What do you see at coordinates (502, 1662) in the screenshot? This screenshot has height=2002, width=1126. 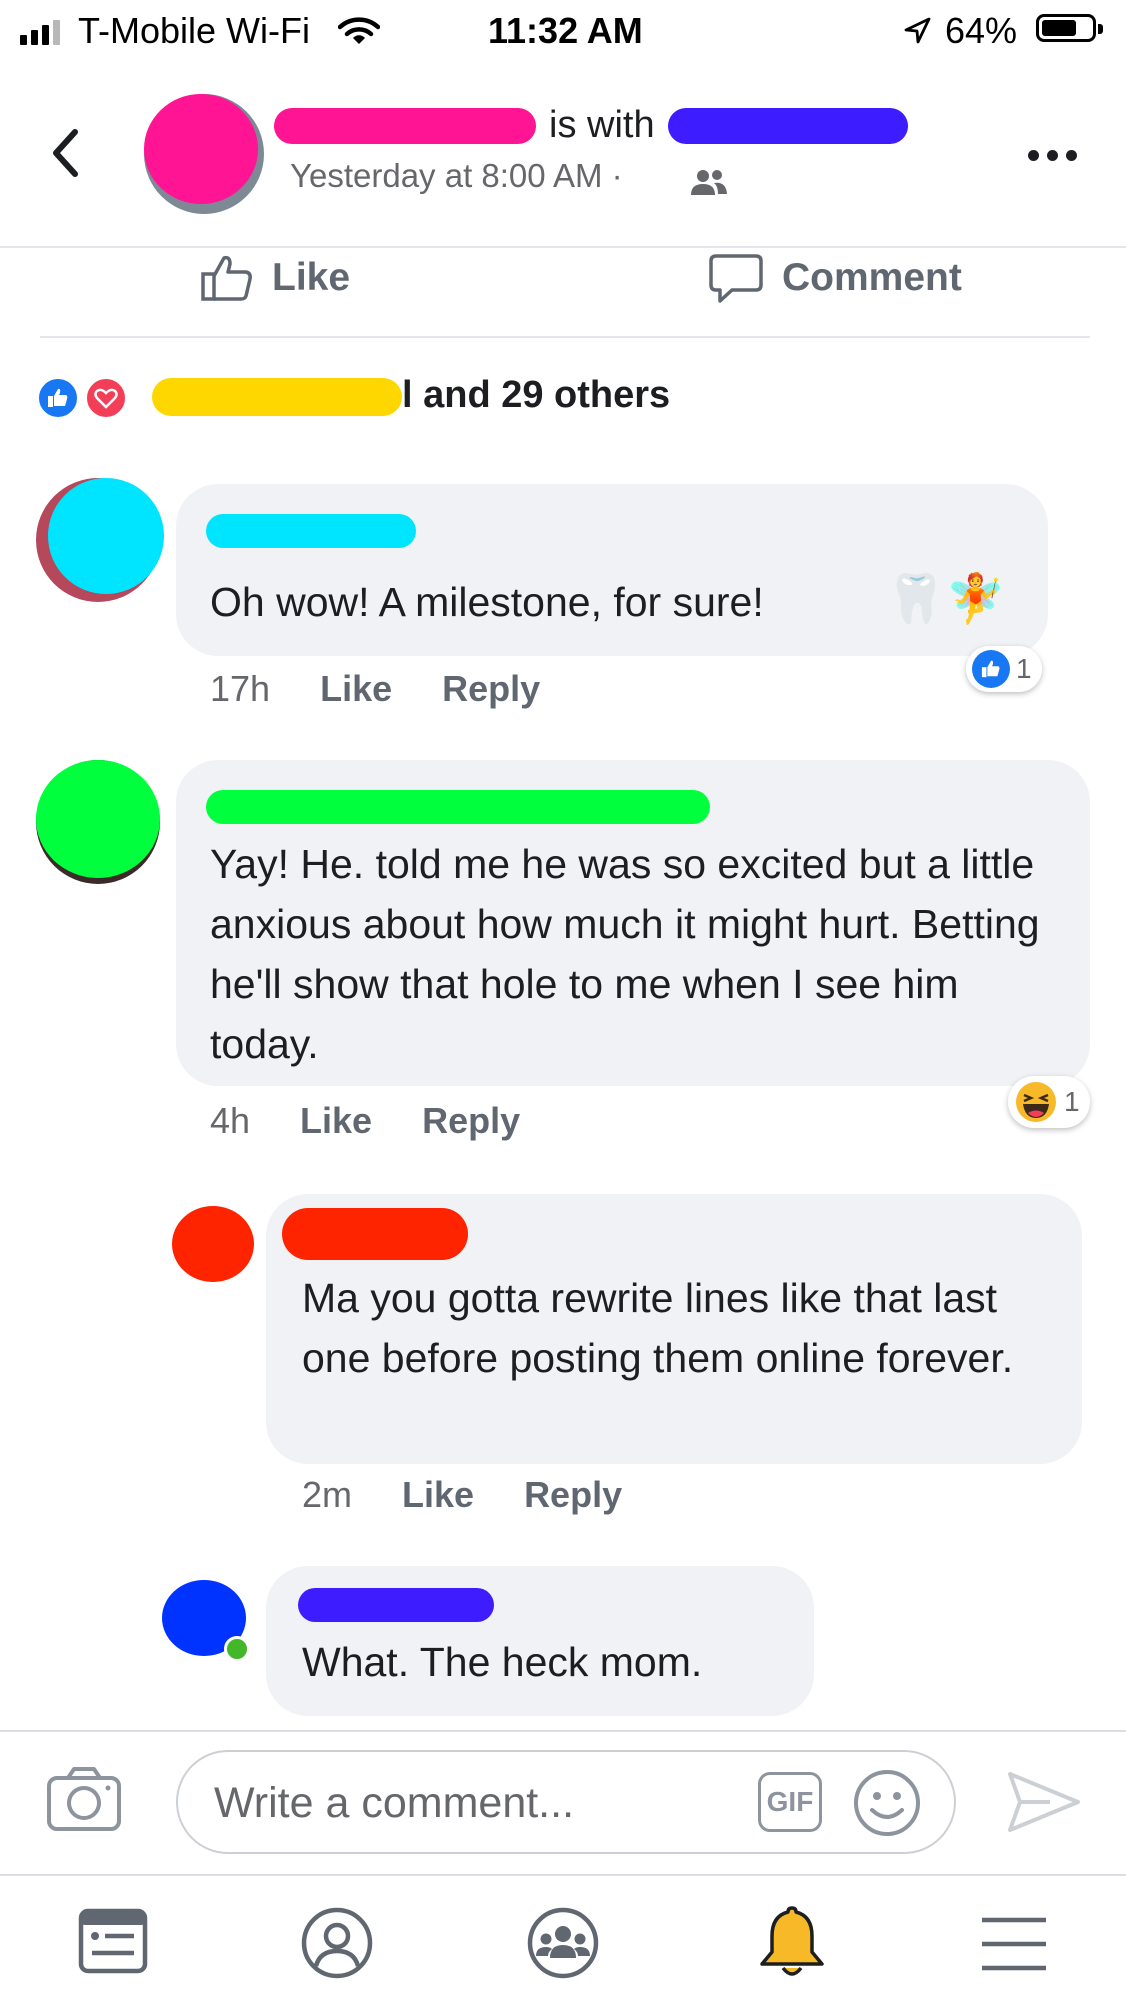 I see `comment-text: What. The heck mom.` at bounding box center [502, 1662].